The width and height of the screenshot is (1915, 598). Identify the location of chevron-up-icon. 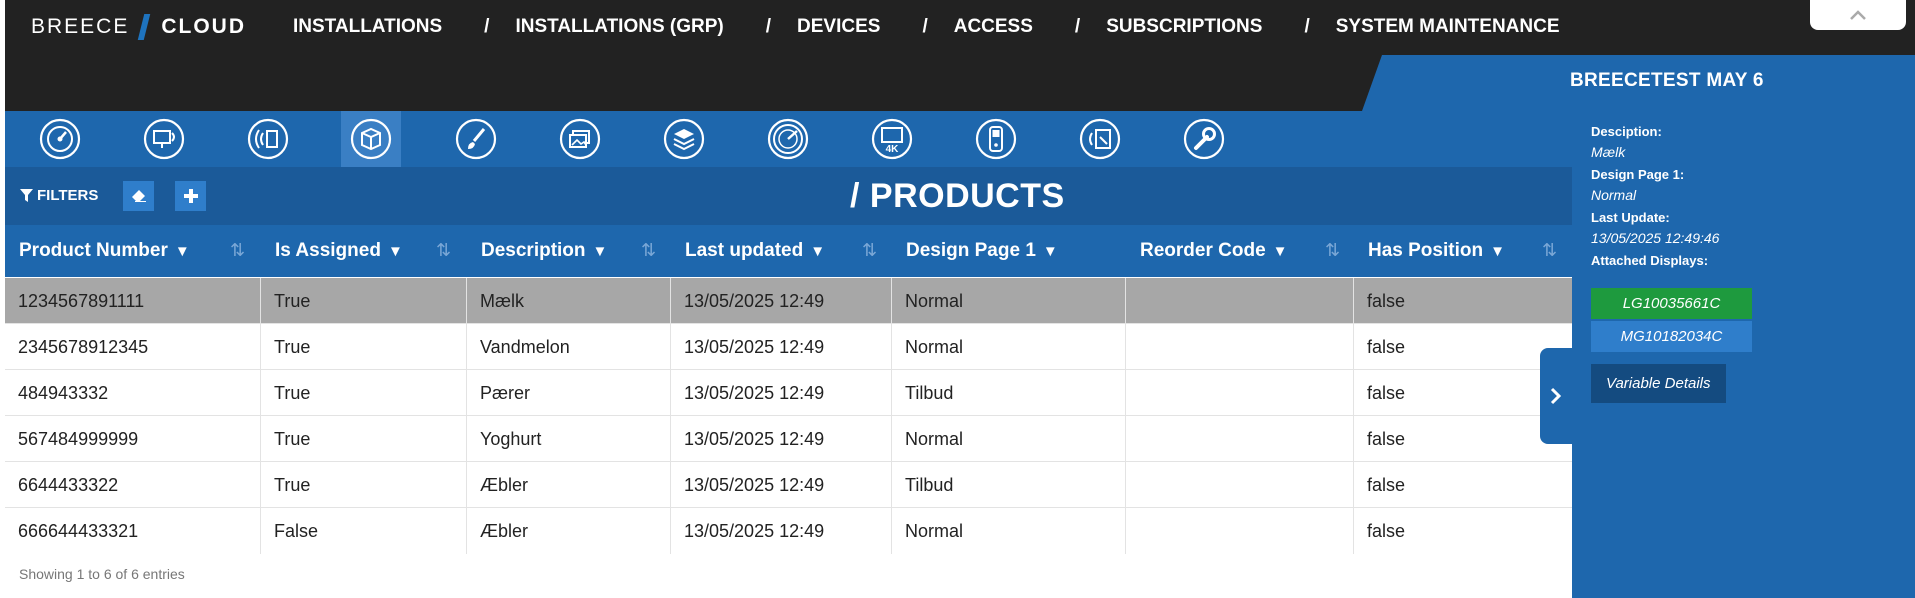
(1858, 15).